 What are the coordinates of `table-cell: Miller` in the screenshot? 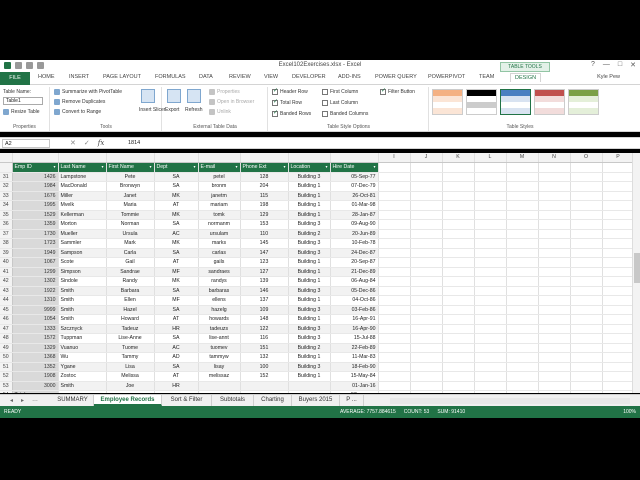 It's located at (82, 196).